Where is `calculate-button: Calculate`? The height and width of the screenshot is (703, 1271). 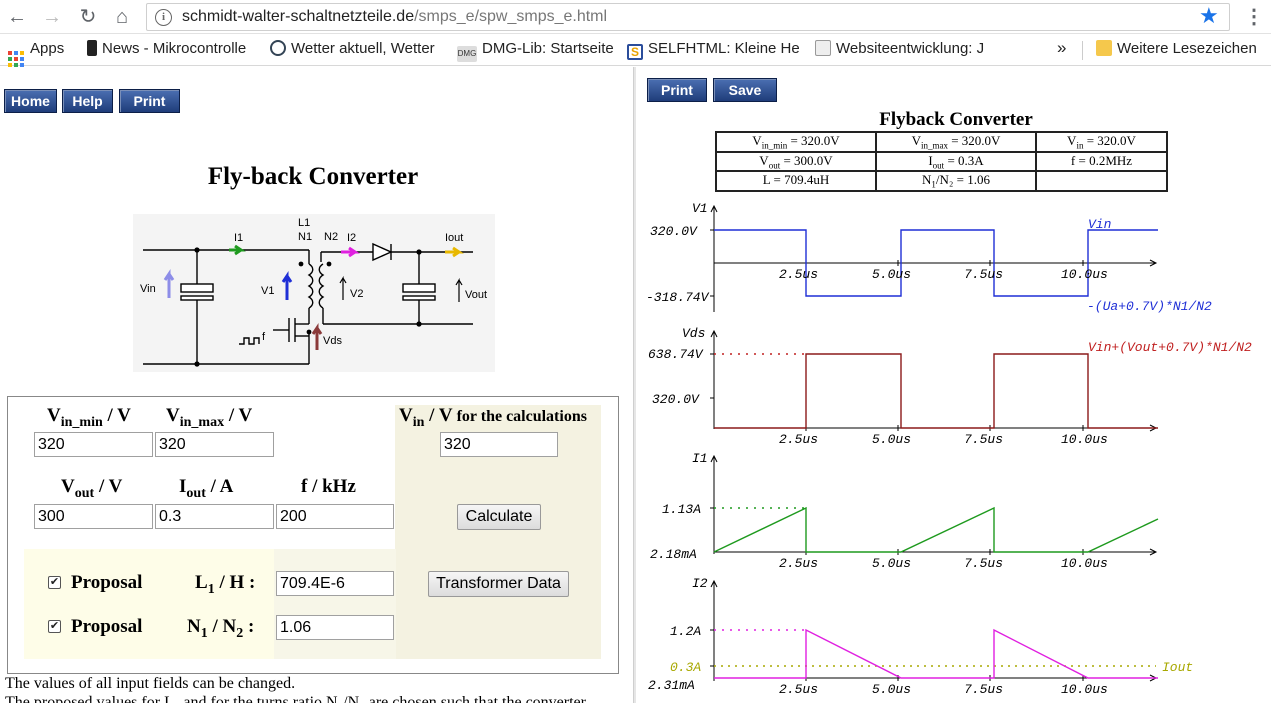
calculate-button: Calculate is located at coordinates (499, 517).